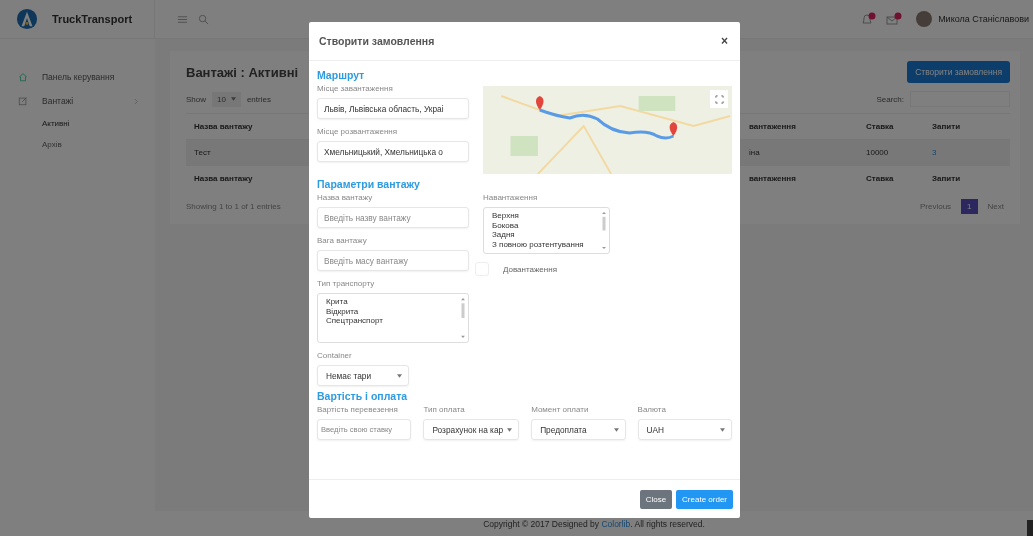 This screenshot has width=1033, height=536. What do you see at coordinates (799, 126) in the screenshot?
I see `column-header: вантаження` at bounding box center [799, 126].